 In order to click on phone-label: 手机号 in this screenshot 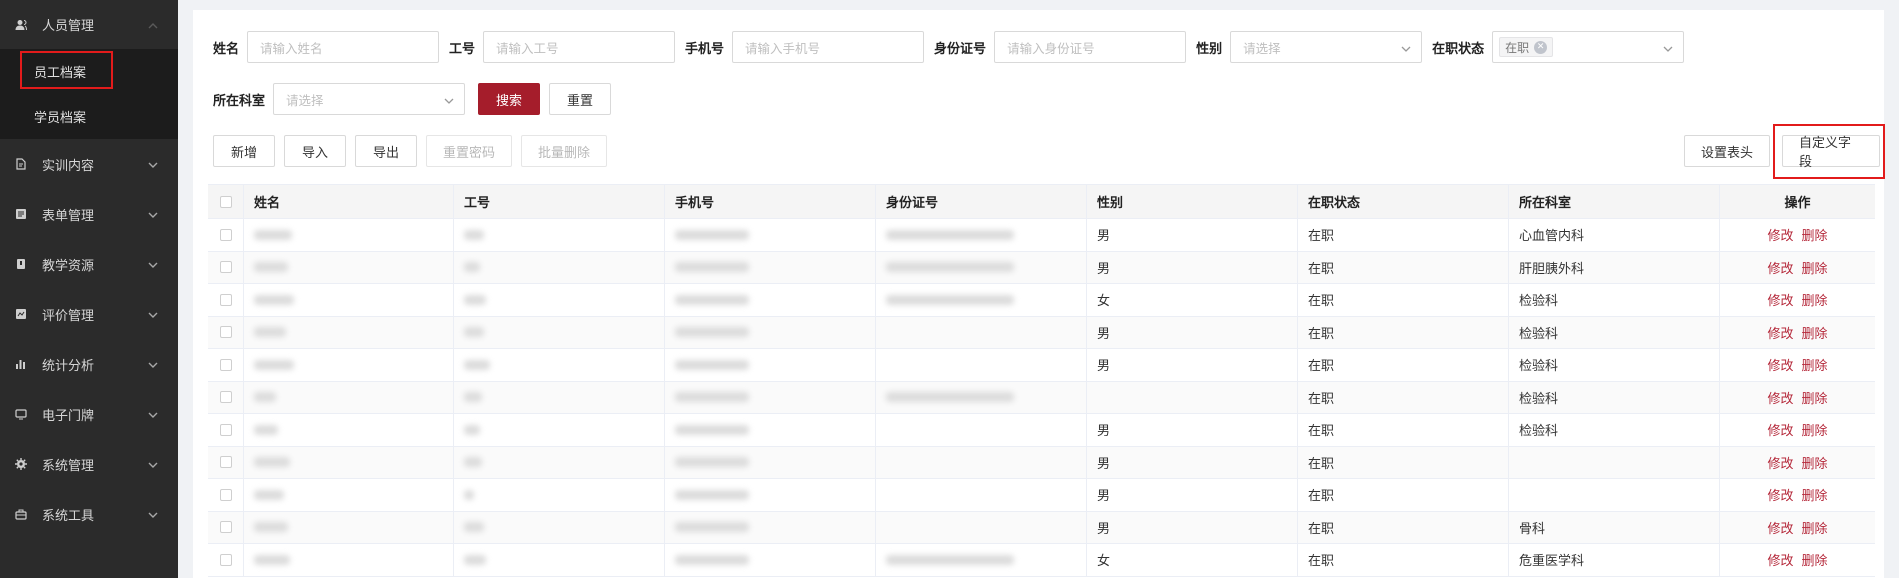, I will do `click(705, 49)`.